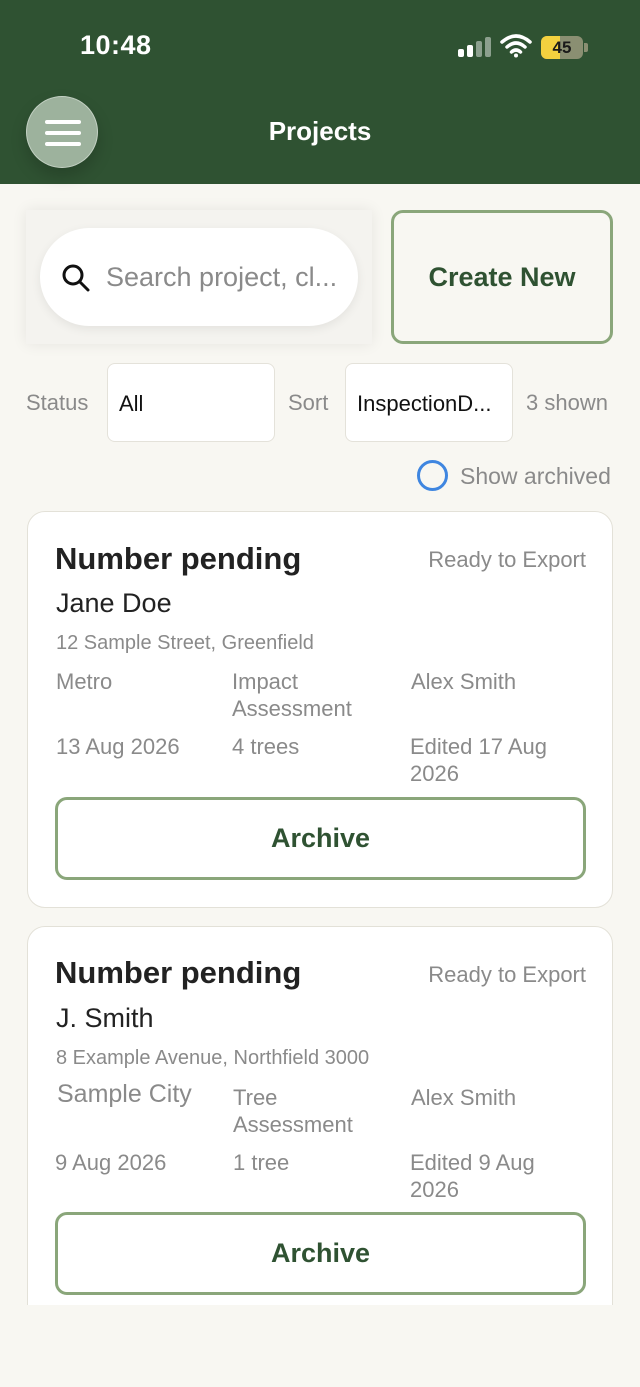 This screenshot has height=1387, width=640. I want to click on project-type: Tree Assessment, so click(293, 1111).